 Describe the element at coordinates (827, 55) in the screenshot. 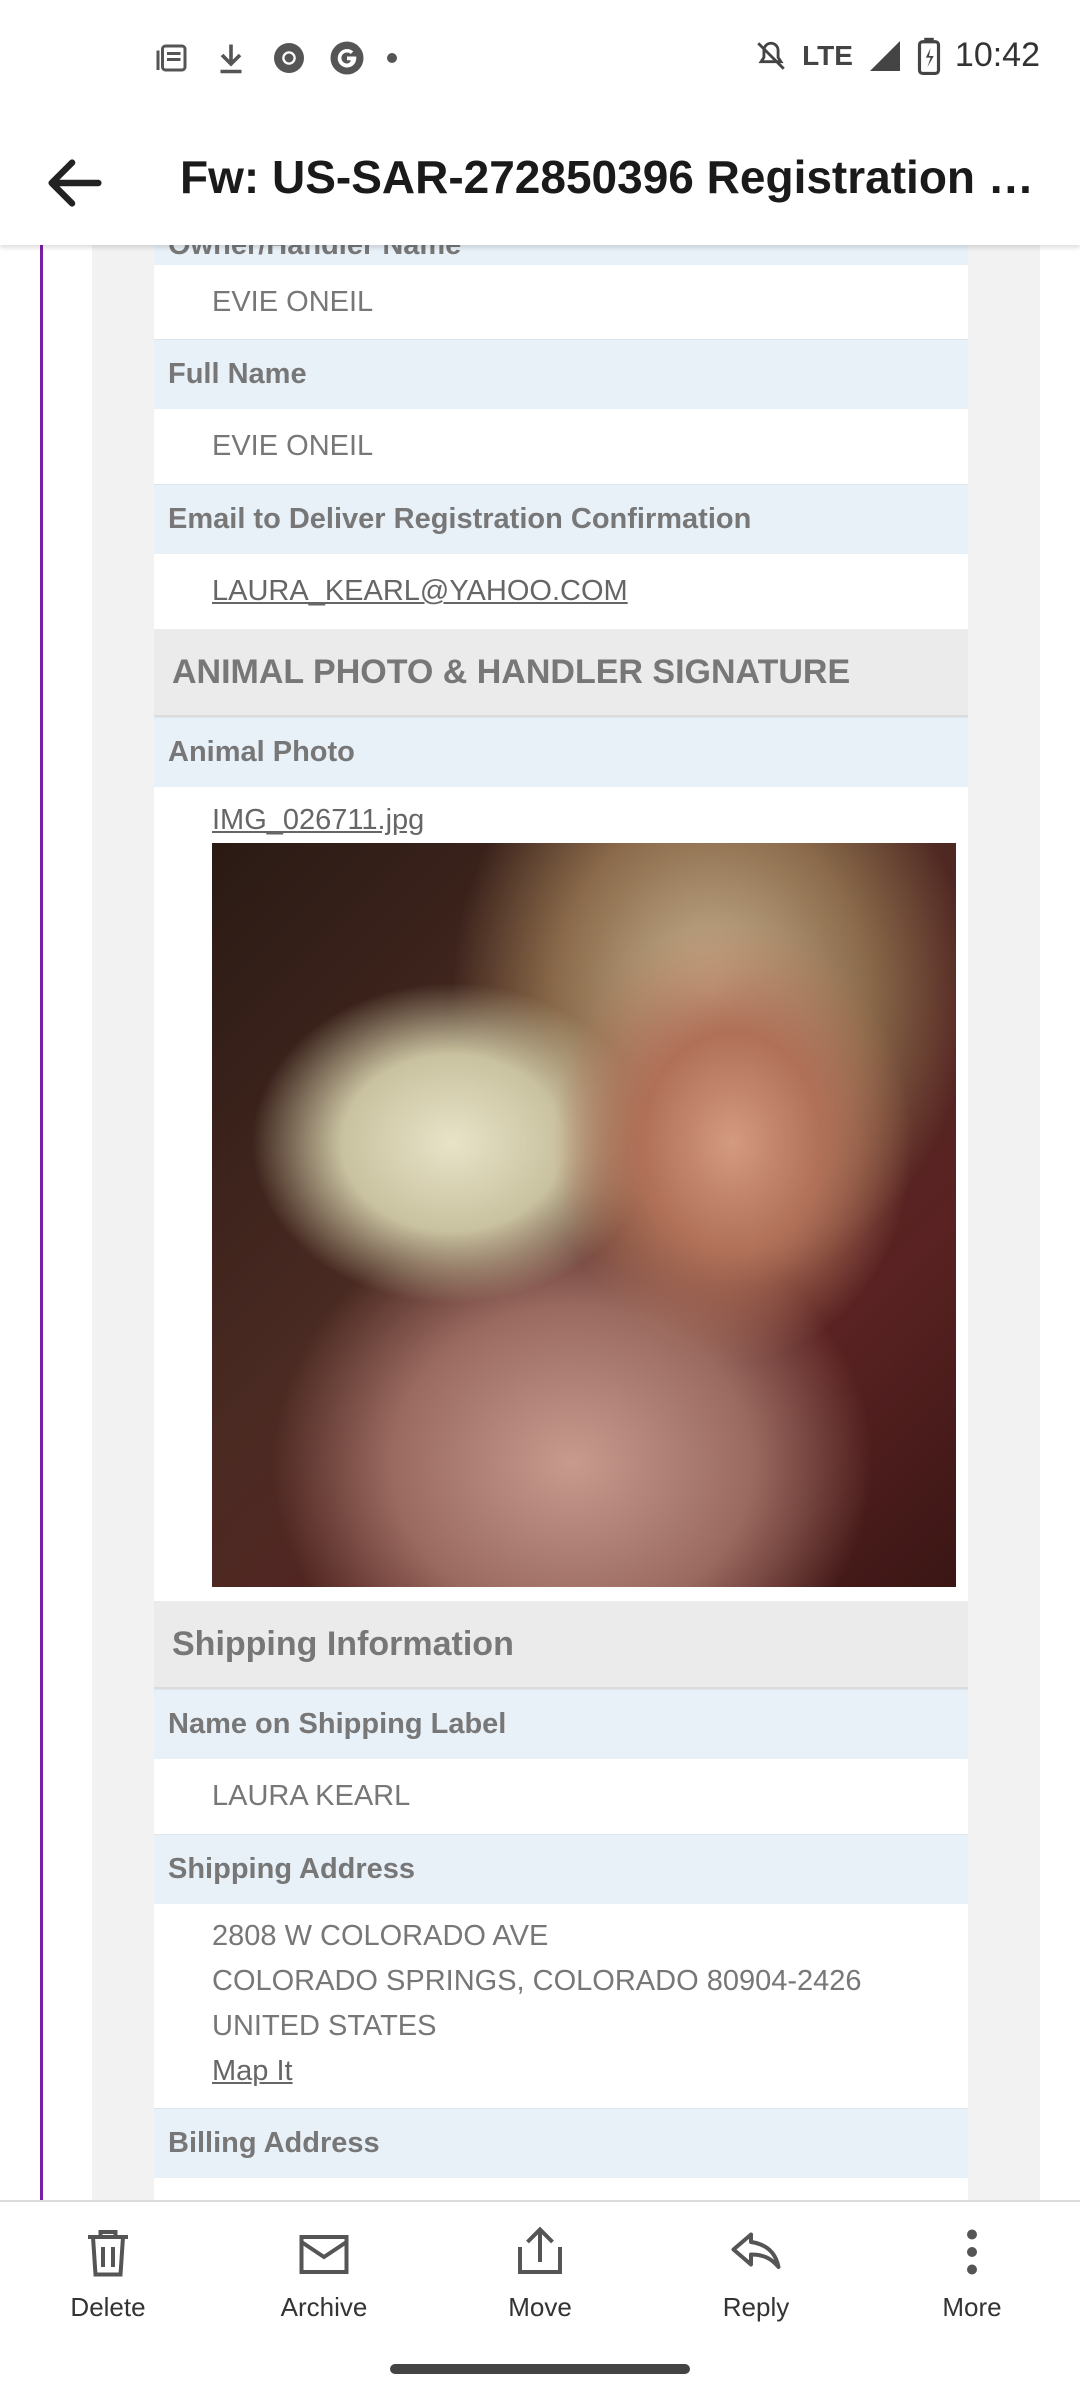

I see `network-type: LTE` at that location.